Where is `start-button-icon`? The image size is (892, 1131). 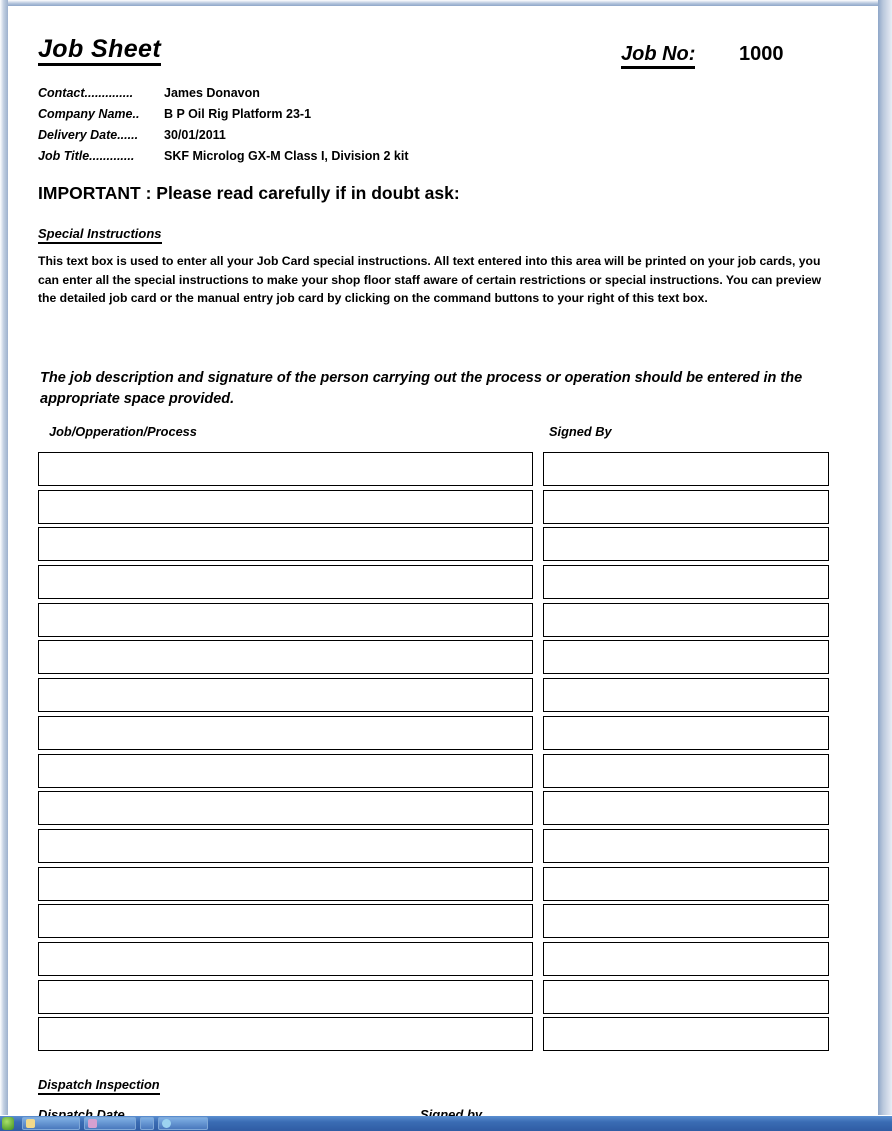
start-button-icon is located at coordinates (8, 1123).